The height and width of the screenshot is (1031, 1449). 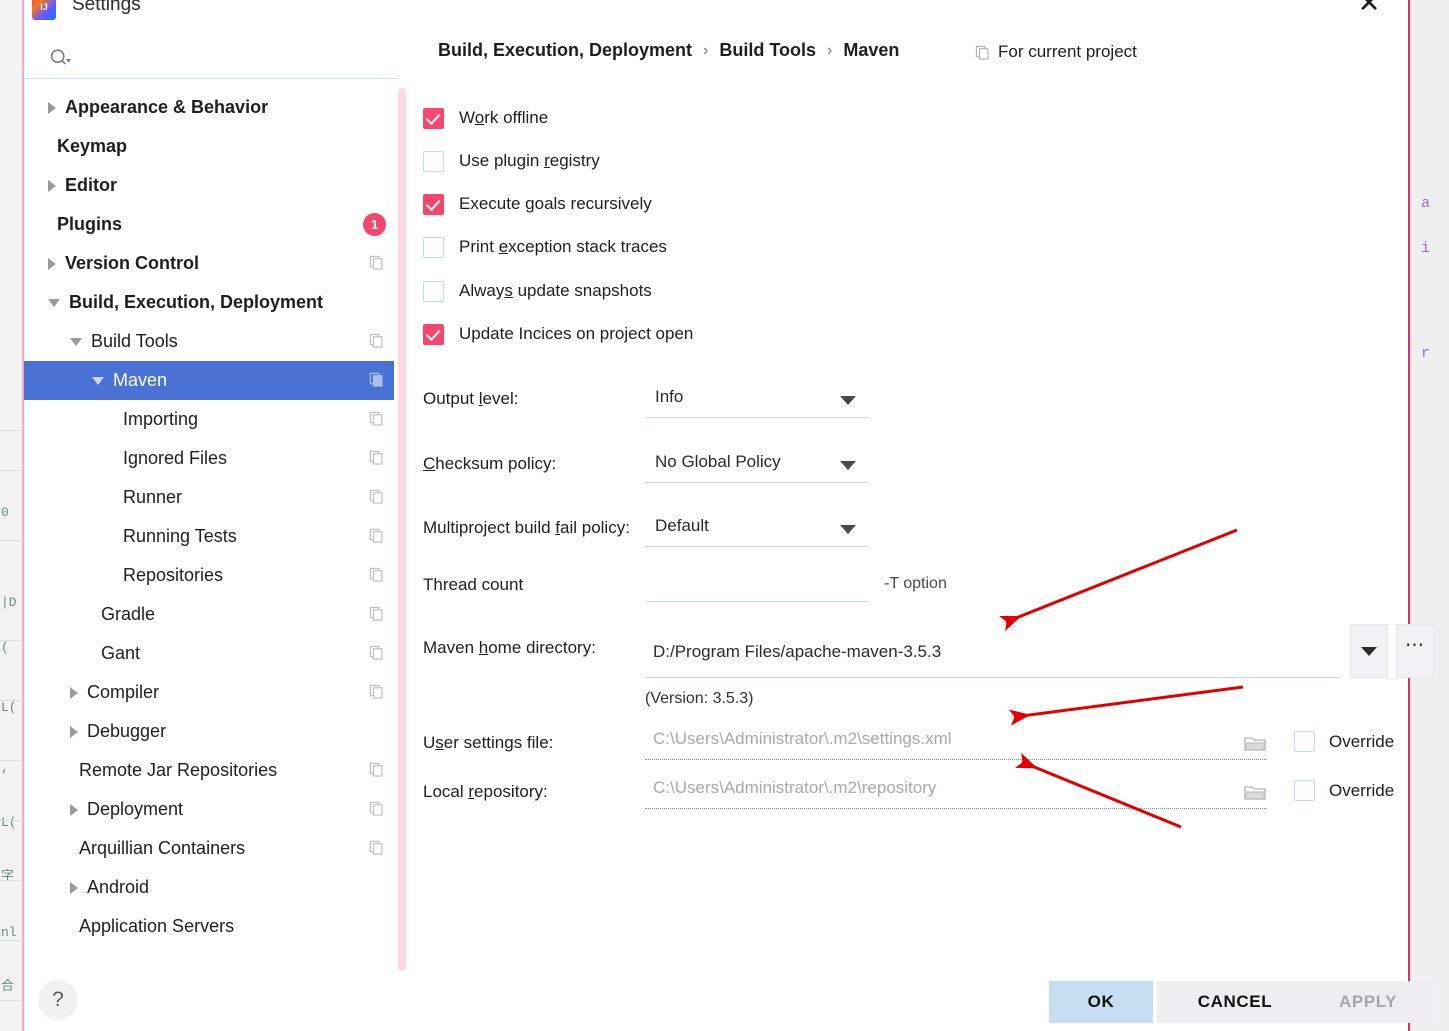 I want to click on apply-button: APPLY, so click(x=1368, y=1002).